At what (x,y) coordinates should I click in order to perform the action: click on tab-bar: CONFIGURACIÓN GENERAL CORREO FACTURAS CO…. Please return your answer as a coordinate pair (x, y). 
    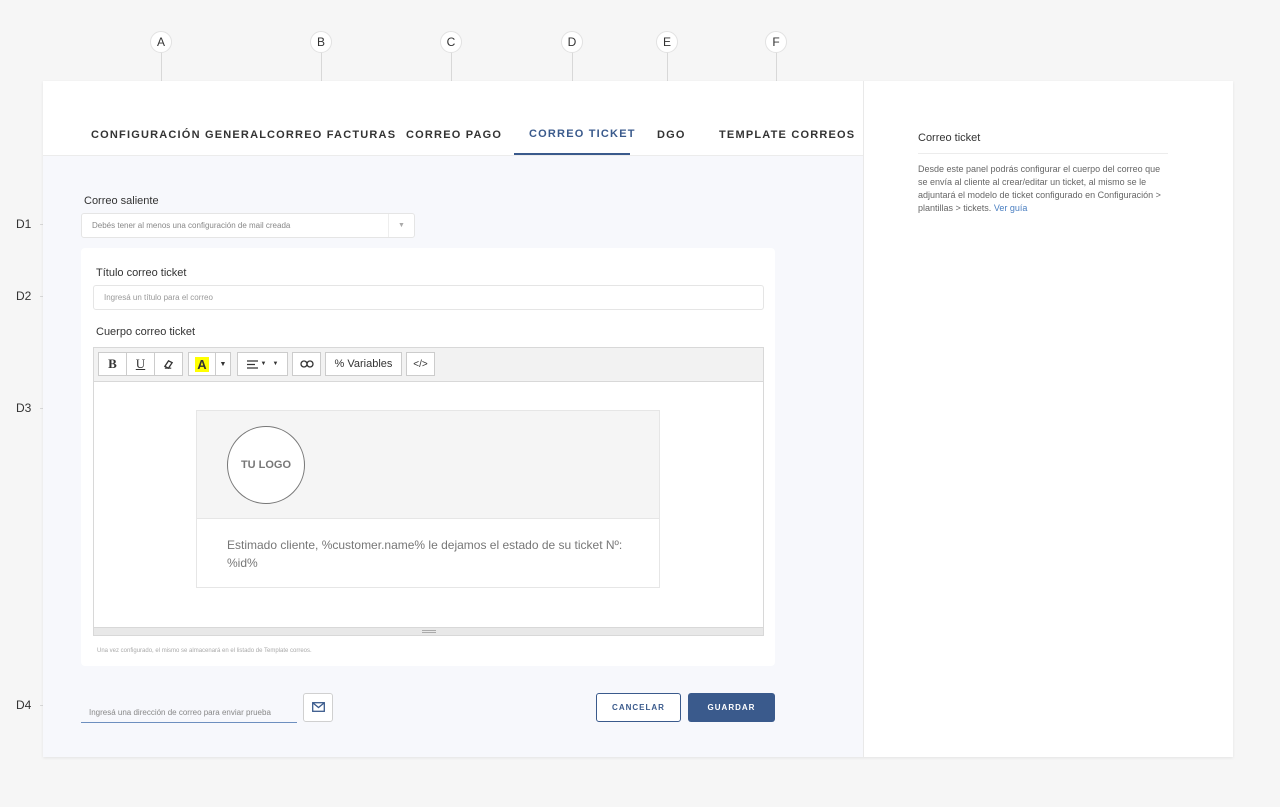
    Looking at the image, I should click on (453, 118).